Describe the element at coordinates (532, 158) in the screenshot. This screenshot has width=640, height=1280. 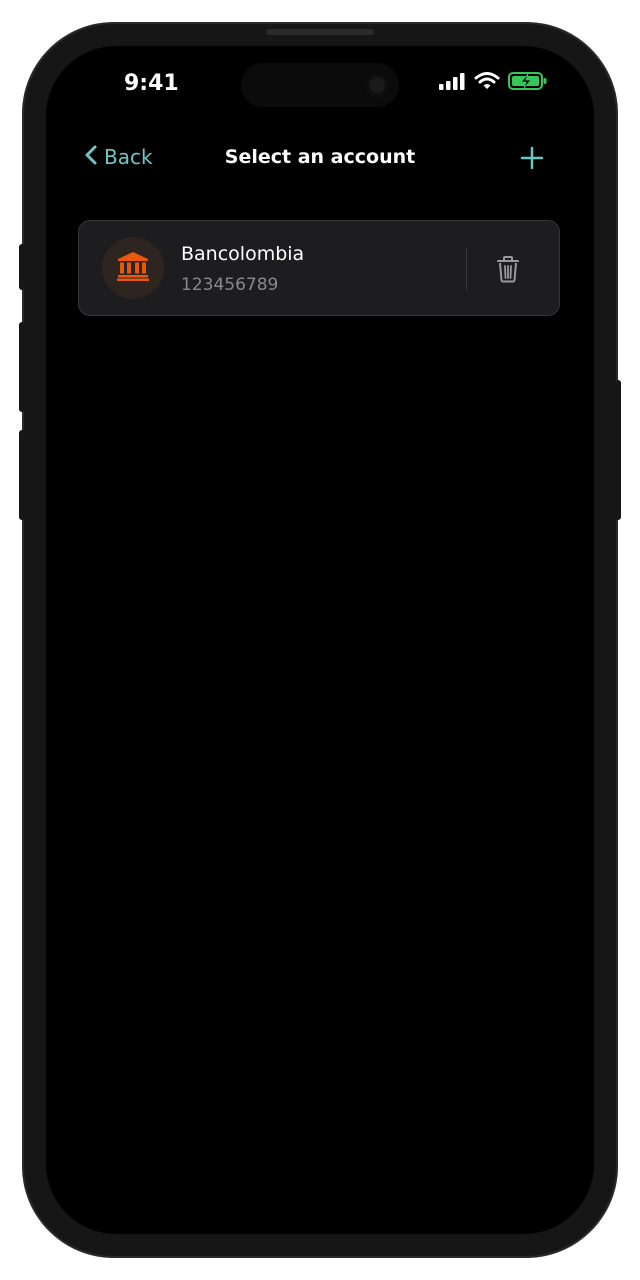
I see `add-account-button` at that location.